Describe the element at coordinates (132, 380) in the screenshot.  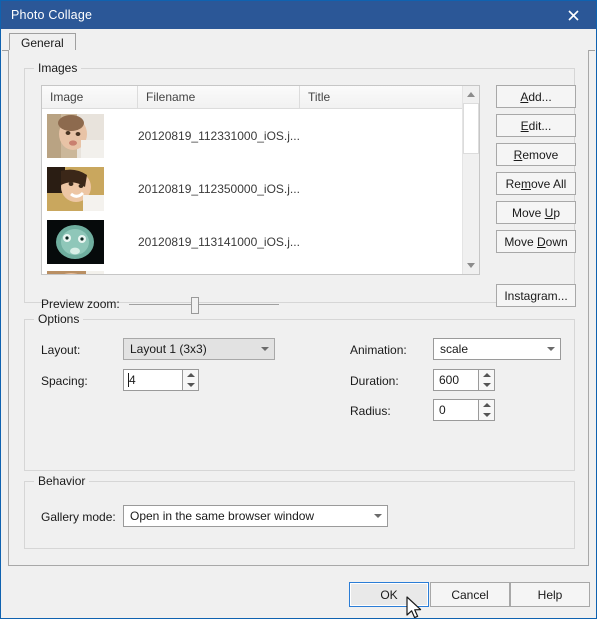
I see `spacing-value: 4` at that location.